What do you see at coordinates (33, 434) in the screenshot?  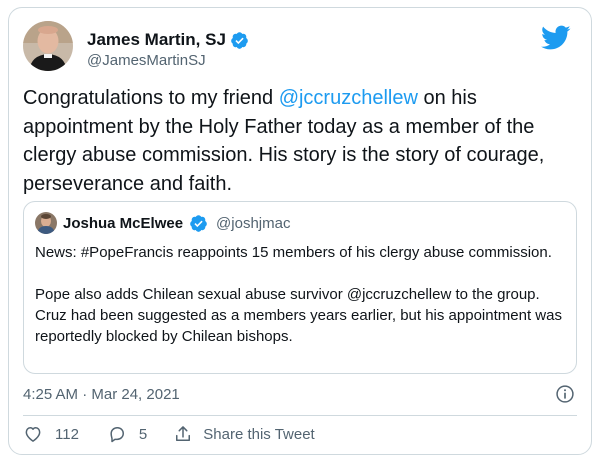 I see `heart-icon` at bounding box center [33, 434].